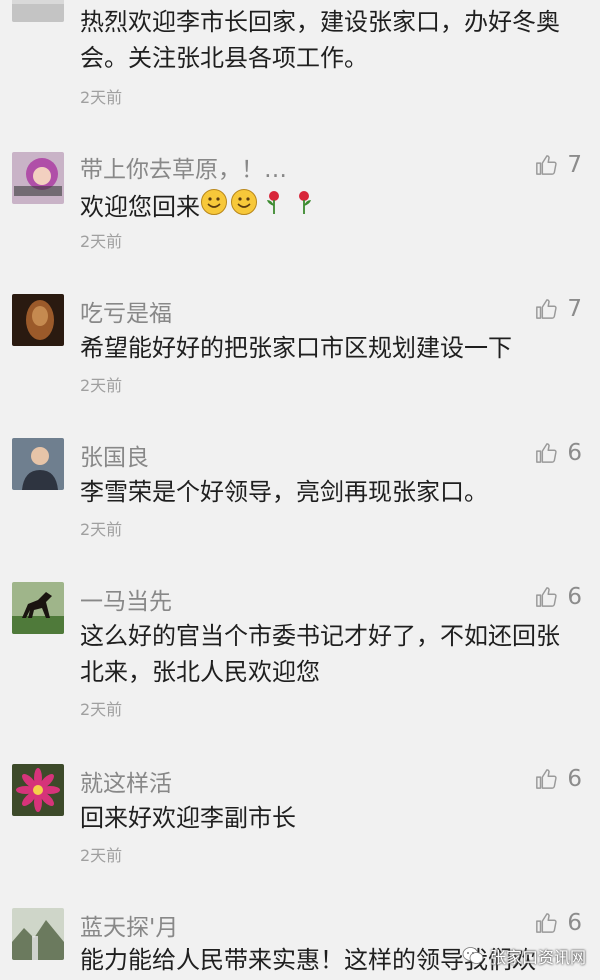 The image size is (600, 980). Describe the element at coordinates (320, 40) in the screenshot. I see `comment-text: 热烈欢迎李市长回家，建设张家口，办好冬奥会。关注张北县各项工作。` at that location.